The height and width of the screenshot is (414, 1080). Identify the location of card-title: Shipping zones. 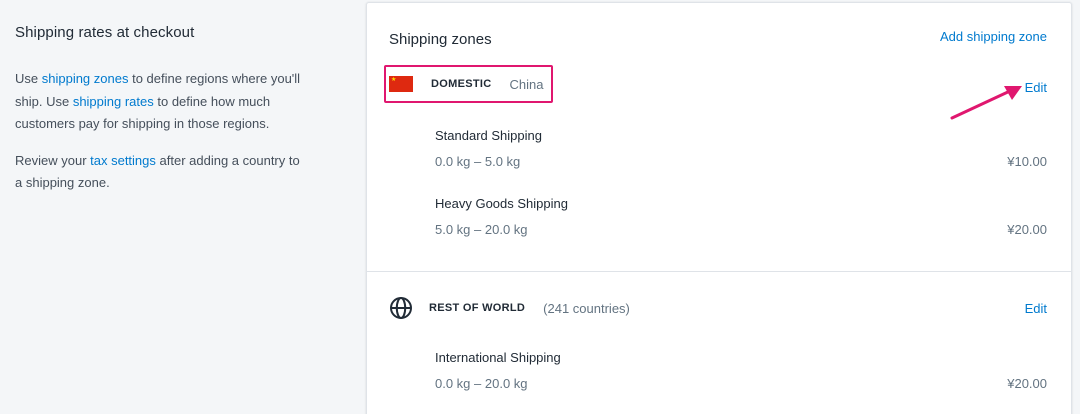
(440, 39).